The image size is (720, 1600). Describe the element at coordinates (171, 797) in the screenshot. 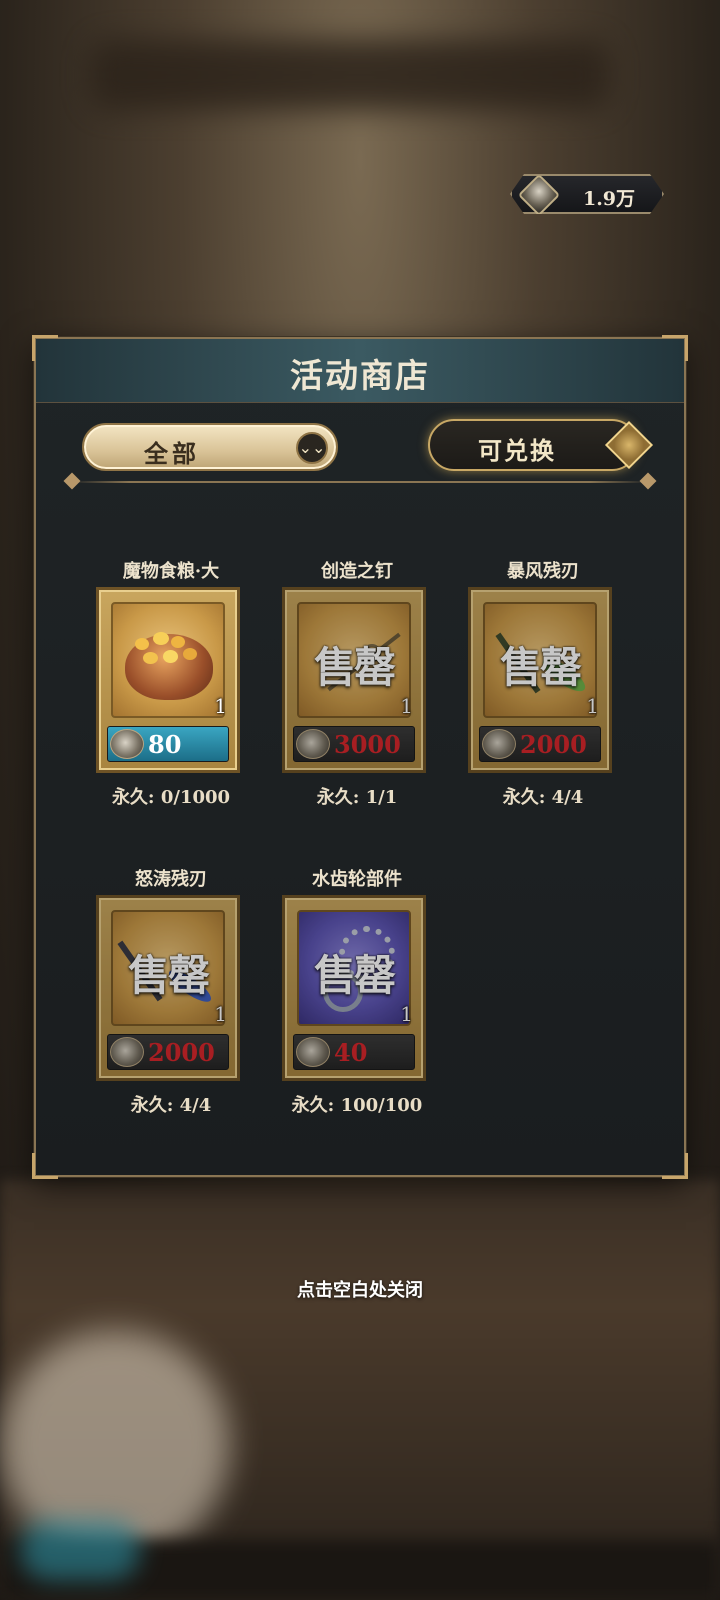

I see `item-stock: 永久: 0/1000` at that location.